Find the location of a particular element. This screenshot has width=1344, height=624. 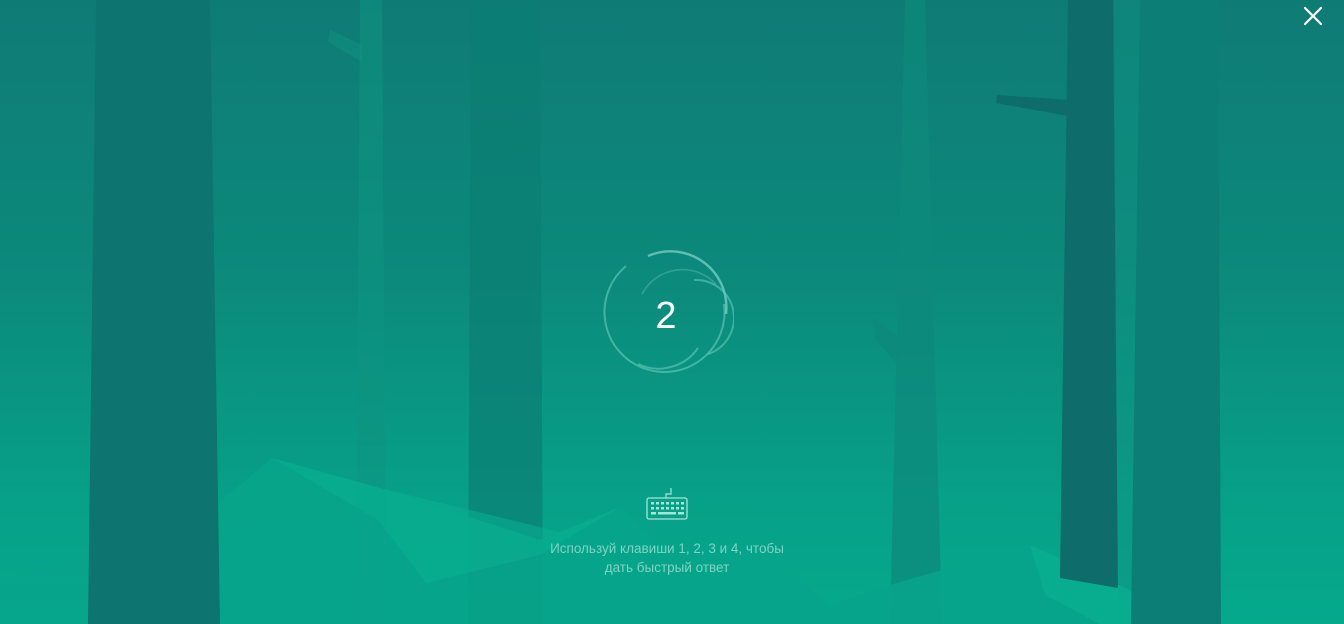

foreground-tree-branch is located at coordinates (1033, 105).